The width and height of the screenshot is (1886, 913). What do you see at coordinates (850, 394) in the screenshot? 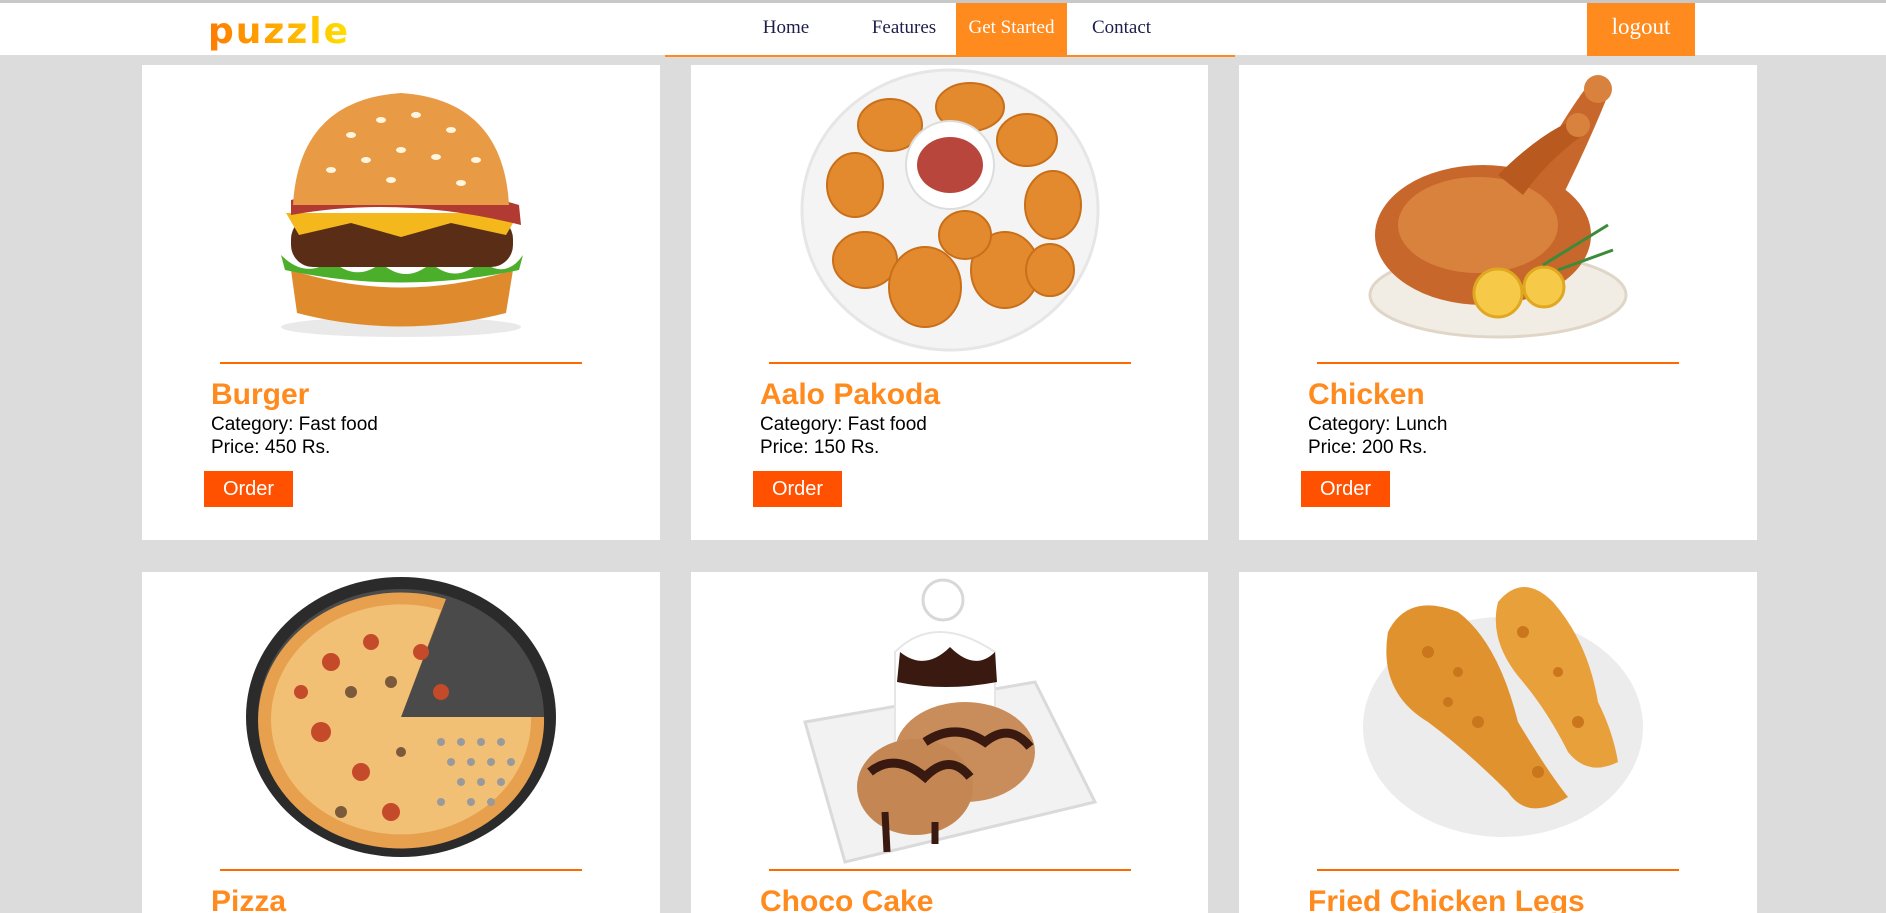
I see `product-name: Aalo Pakoda` at bounding box center [850, 394].